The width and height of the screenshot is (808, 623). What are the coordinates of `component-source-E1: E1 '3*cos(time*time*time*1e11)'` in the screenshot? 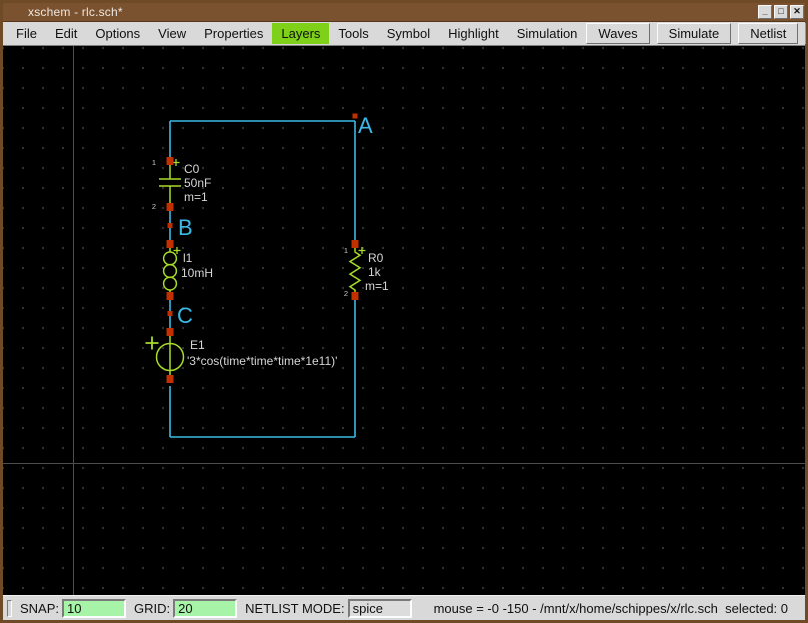 It's located at (241, 355).